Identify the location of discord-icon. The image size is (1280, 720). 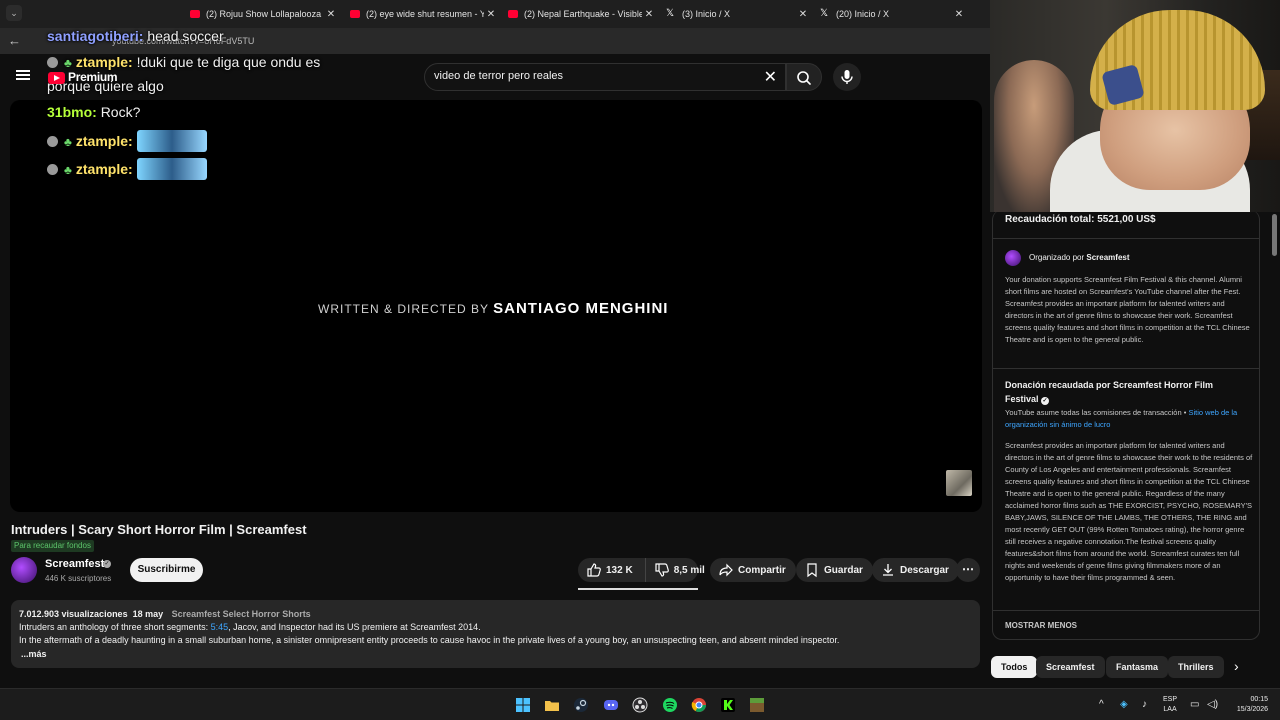
(611, 705).